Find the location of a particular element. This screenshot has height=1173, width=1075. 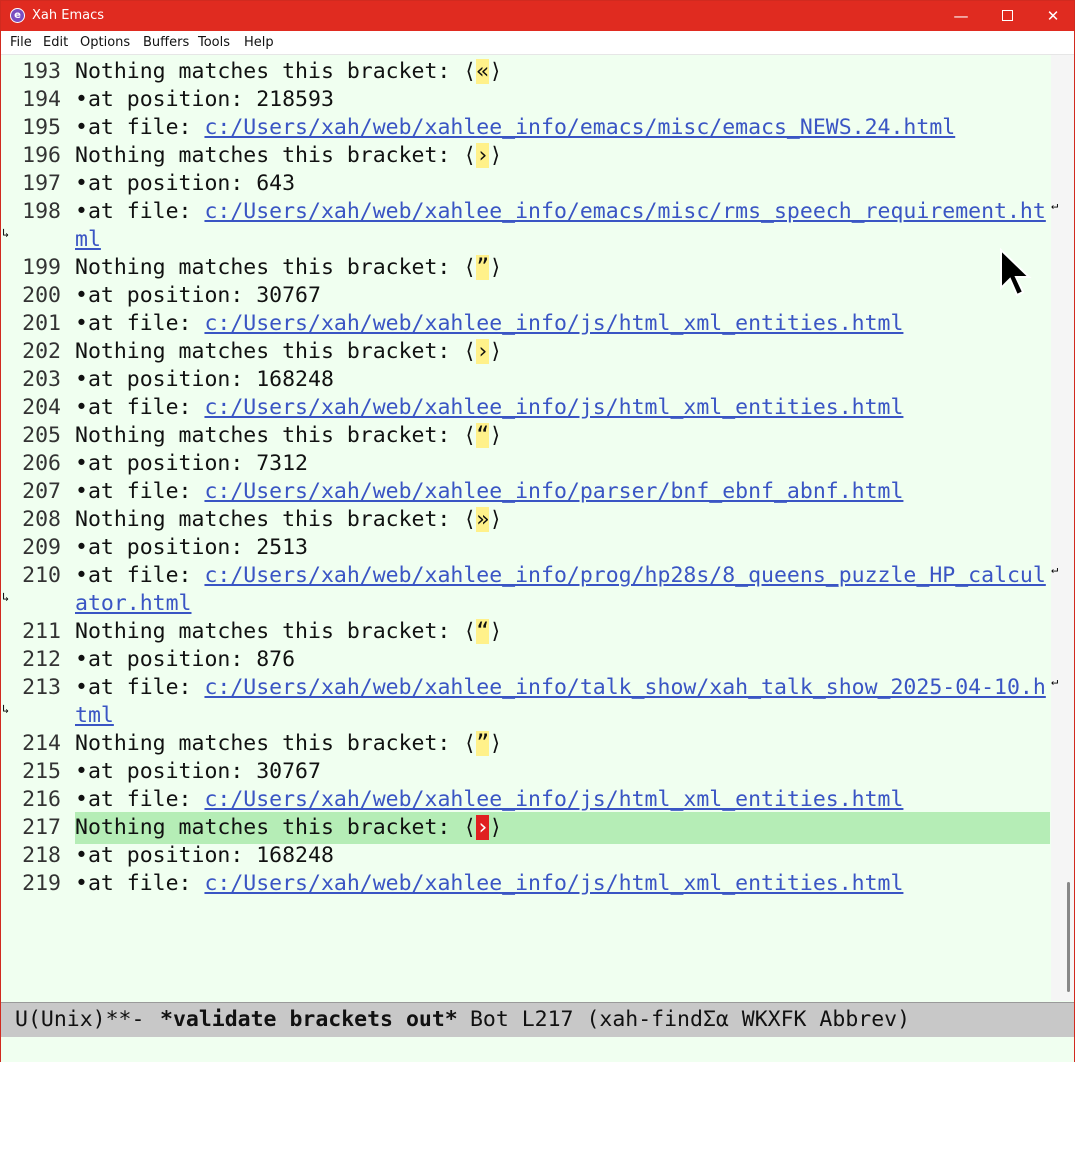

menu-buffers: Buffers is located at coordinates (166, 43).